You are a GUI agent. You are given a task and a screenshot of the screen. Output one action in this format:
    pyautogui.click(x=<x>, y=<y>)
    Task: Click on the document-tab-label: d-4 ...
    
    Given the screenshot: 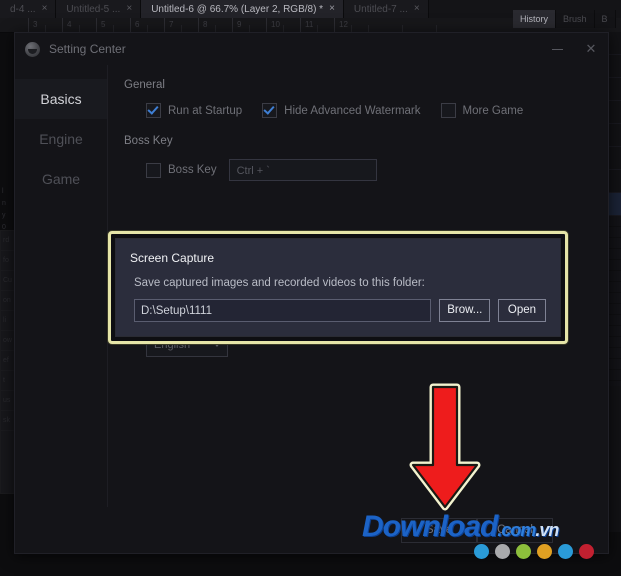 What is the action you would take?
    pyautogui.click(x=23, y=9)
    